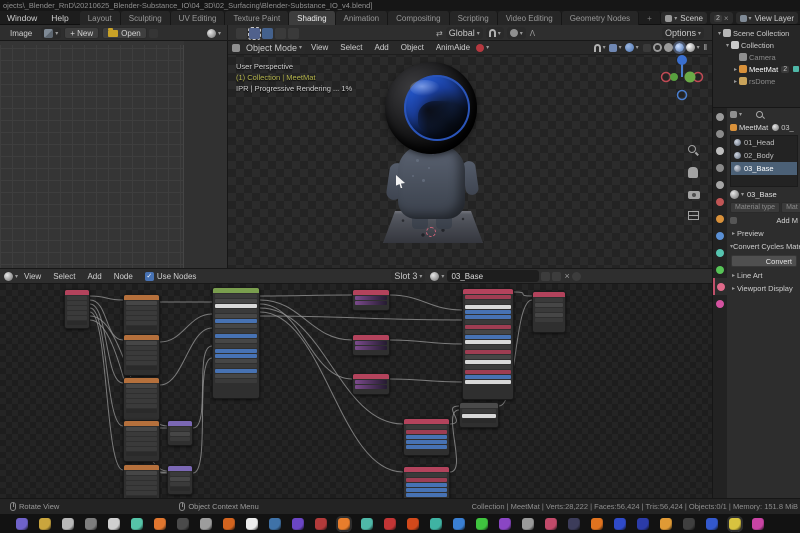 The width and height of the screenshot is (800, 533). Describe the element at coordinates (760, 114) in the screenshot. I see `properties-search-icon` at that location.